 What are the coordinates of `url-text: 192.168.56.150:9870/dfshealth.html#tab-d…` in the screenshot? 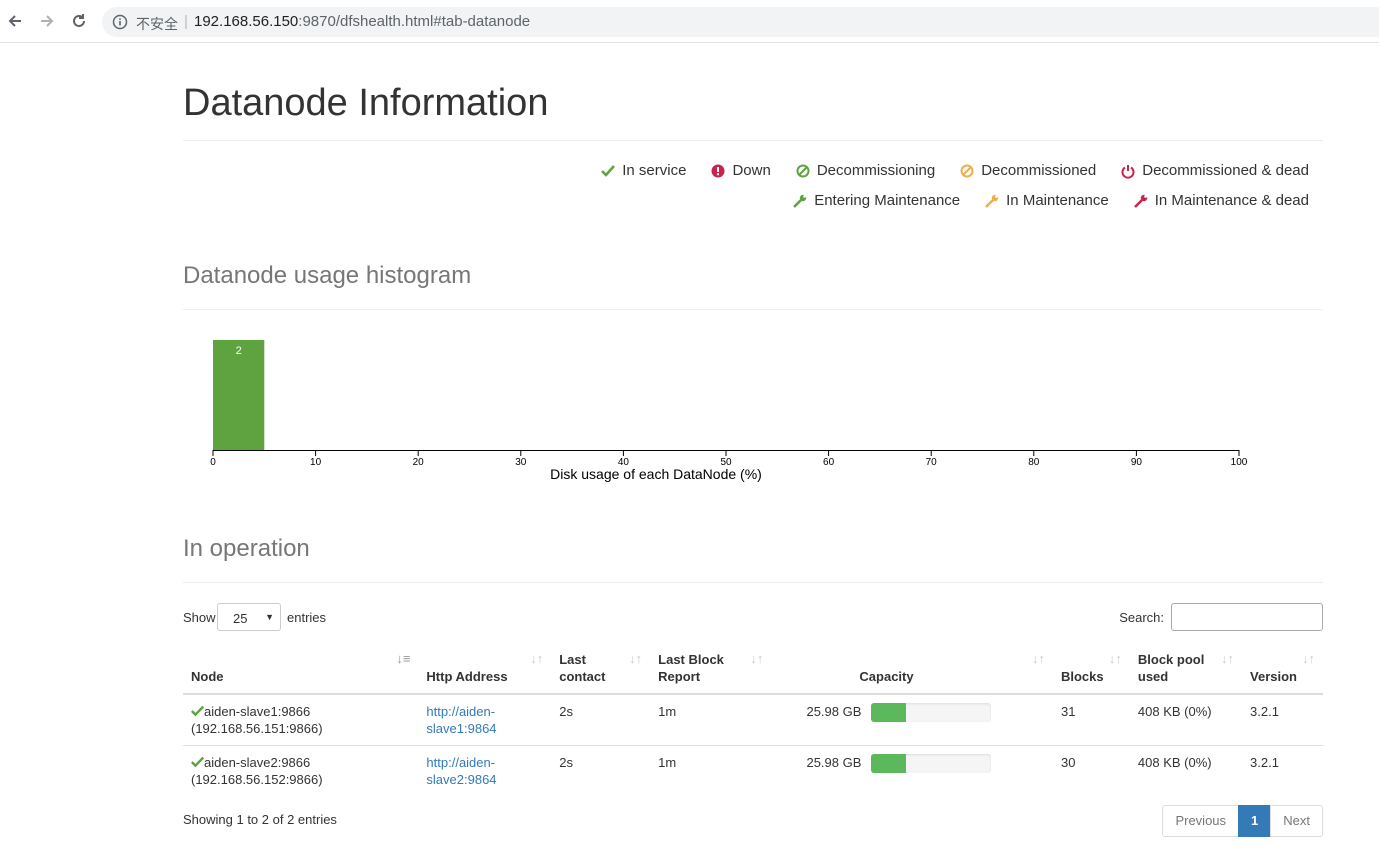 It's located at (362, 21).